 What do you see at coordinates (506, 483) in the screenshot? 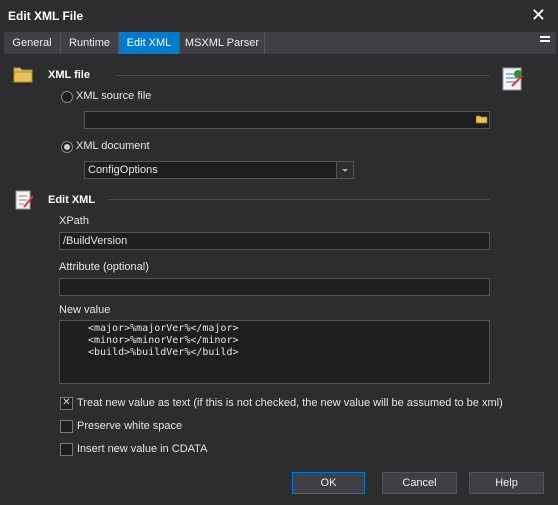
I see `help-button: Help` at bounding box center [506, 483].